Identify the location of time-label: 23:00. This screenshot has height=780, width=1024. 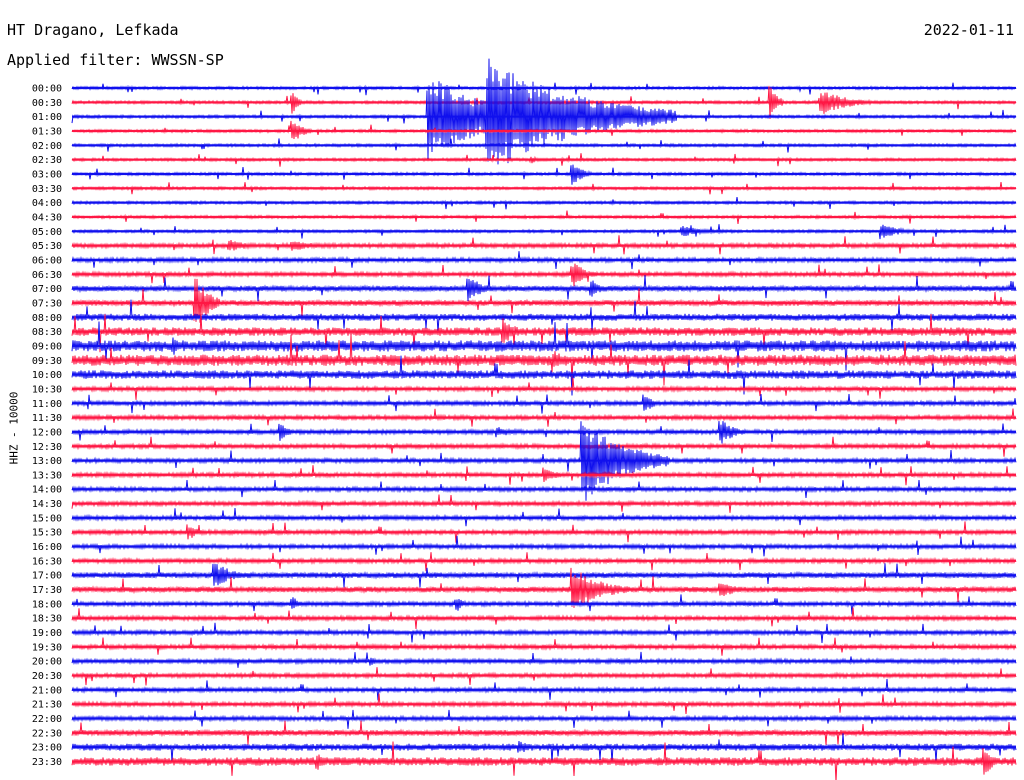
(47, 748).